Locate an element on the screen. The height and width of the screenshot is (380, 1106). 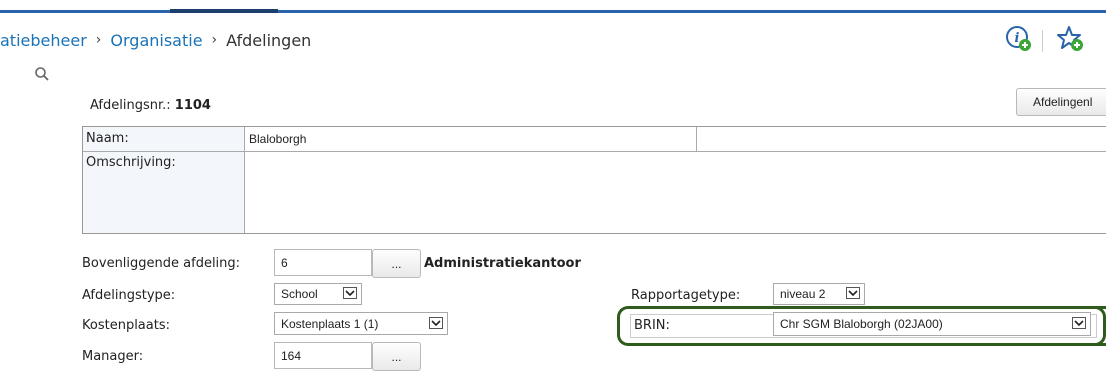
rapportagetype-value: niveau 2 is located at coordinates (803, 294).